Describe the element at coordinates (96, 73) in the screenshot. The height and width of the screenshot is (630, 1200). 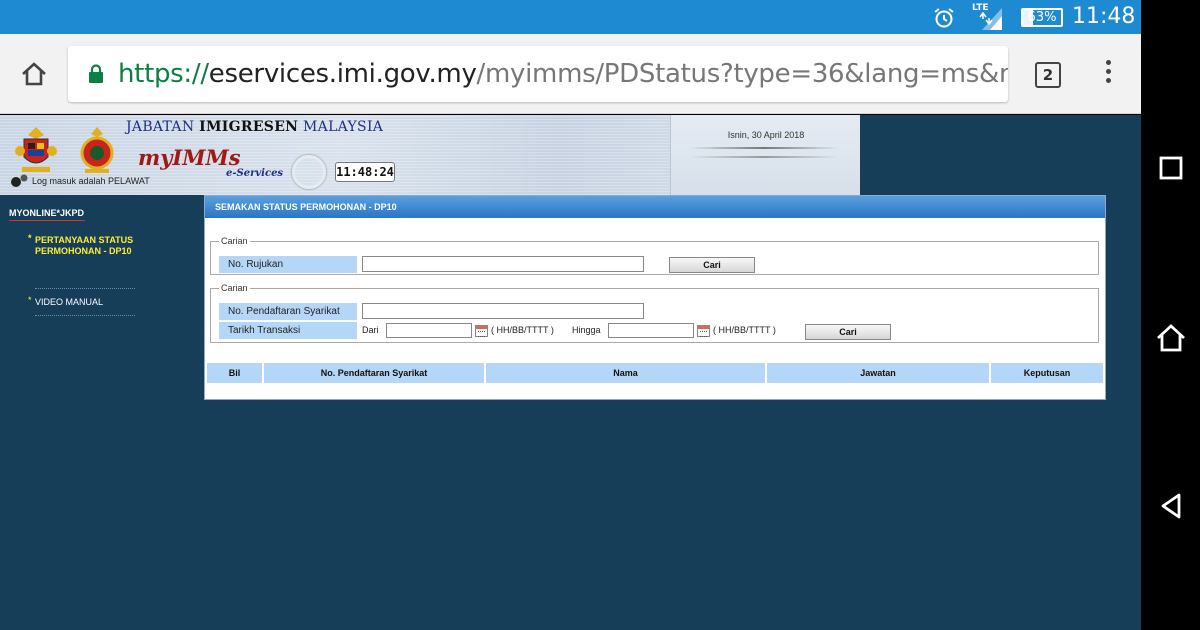
I see `lock-icon` at that location.